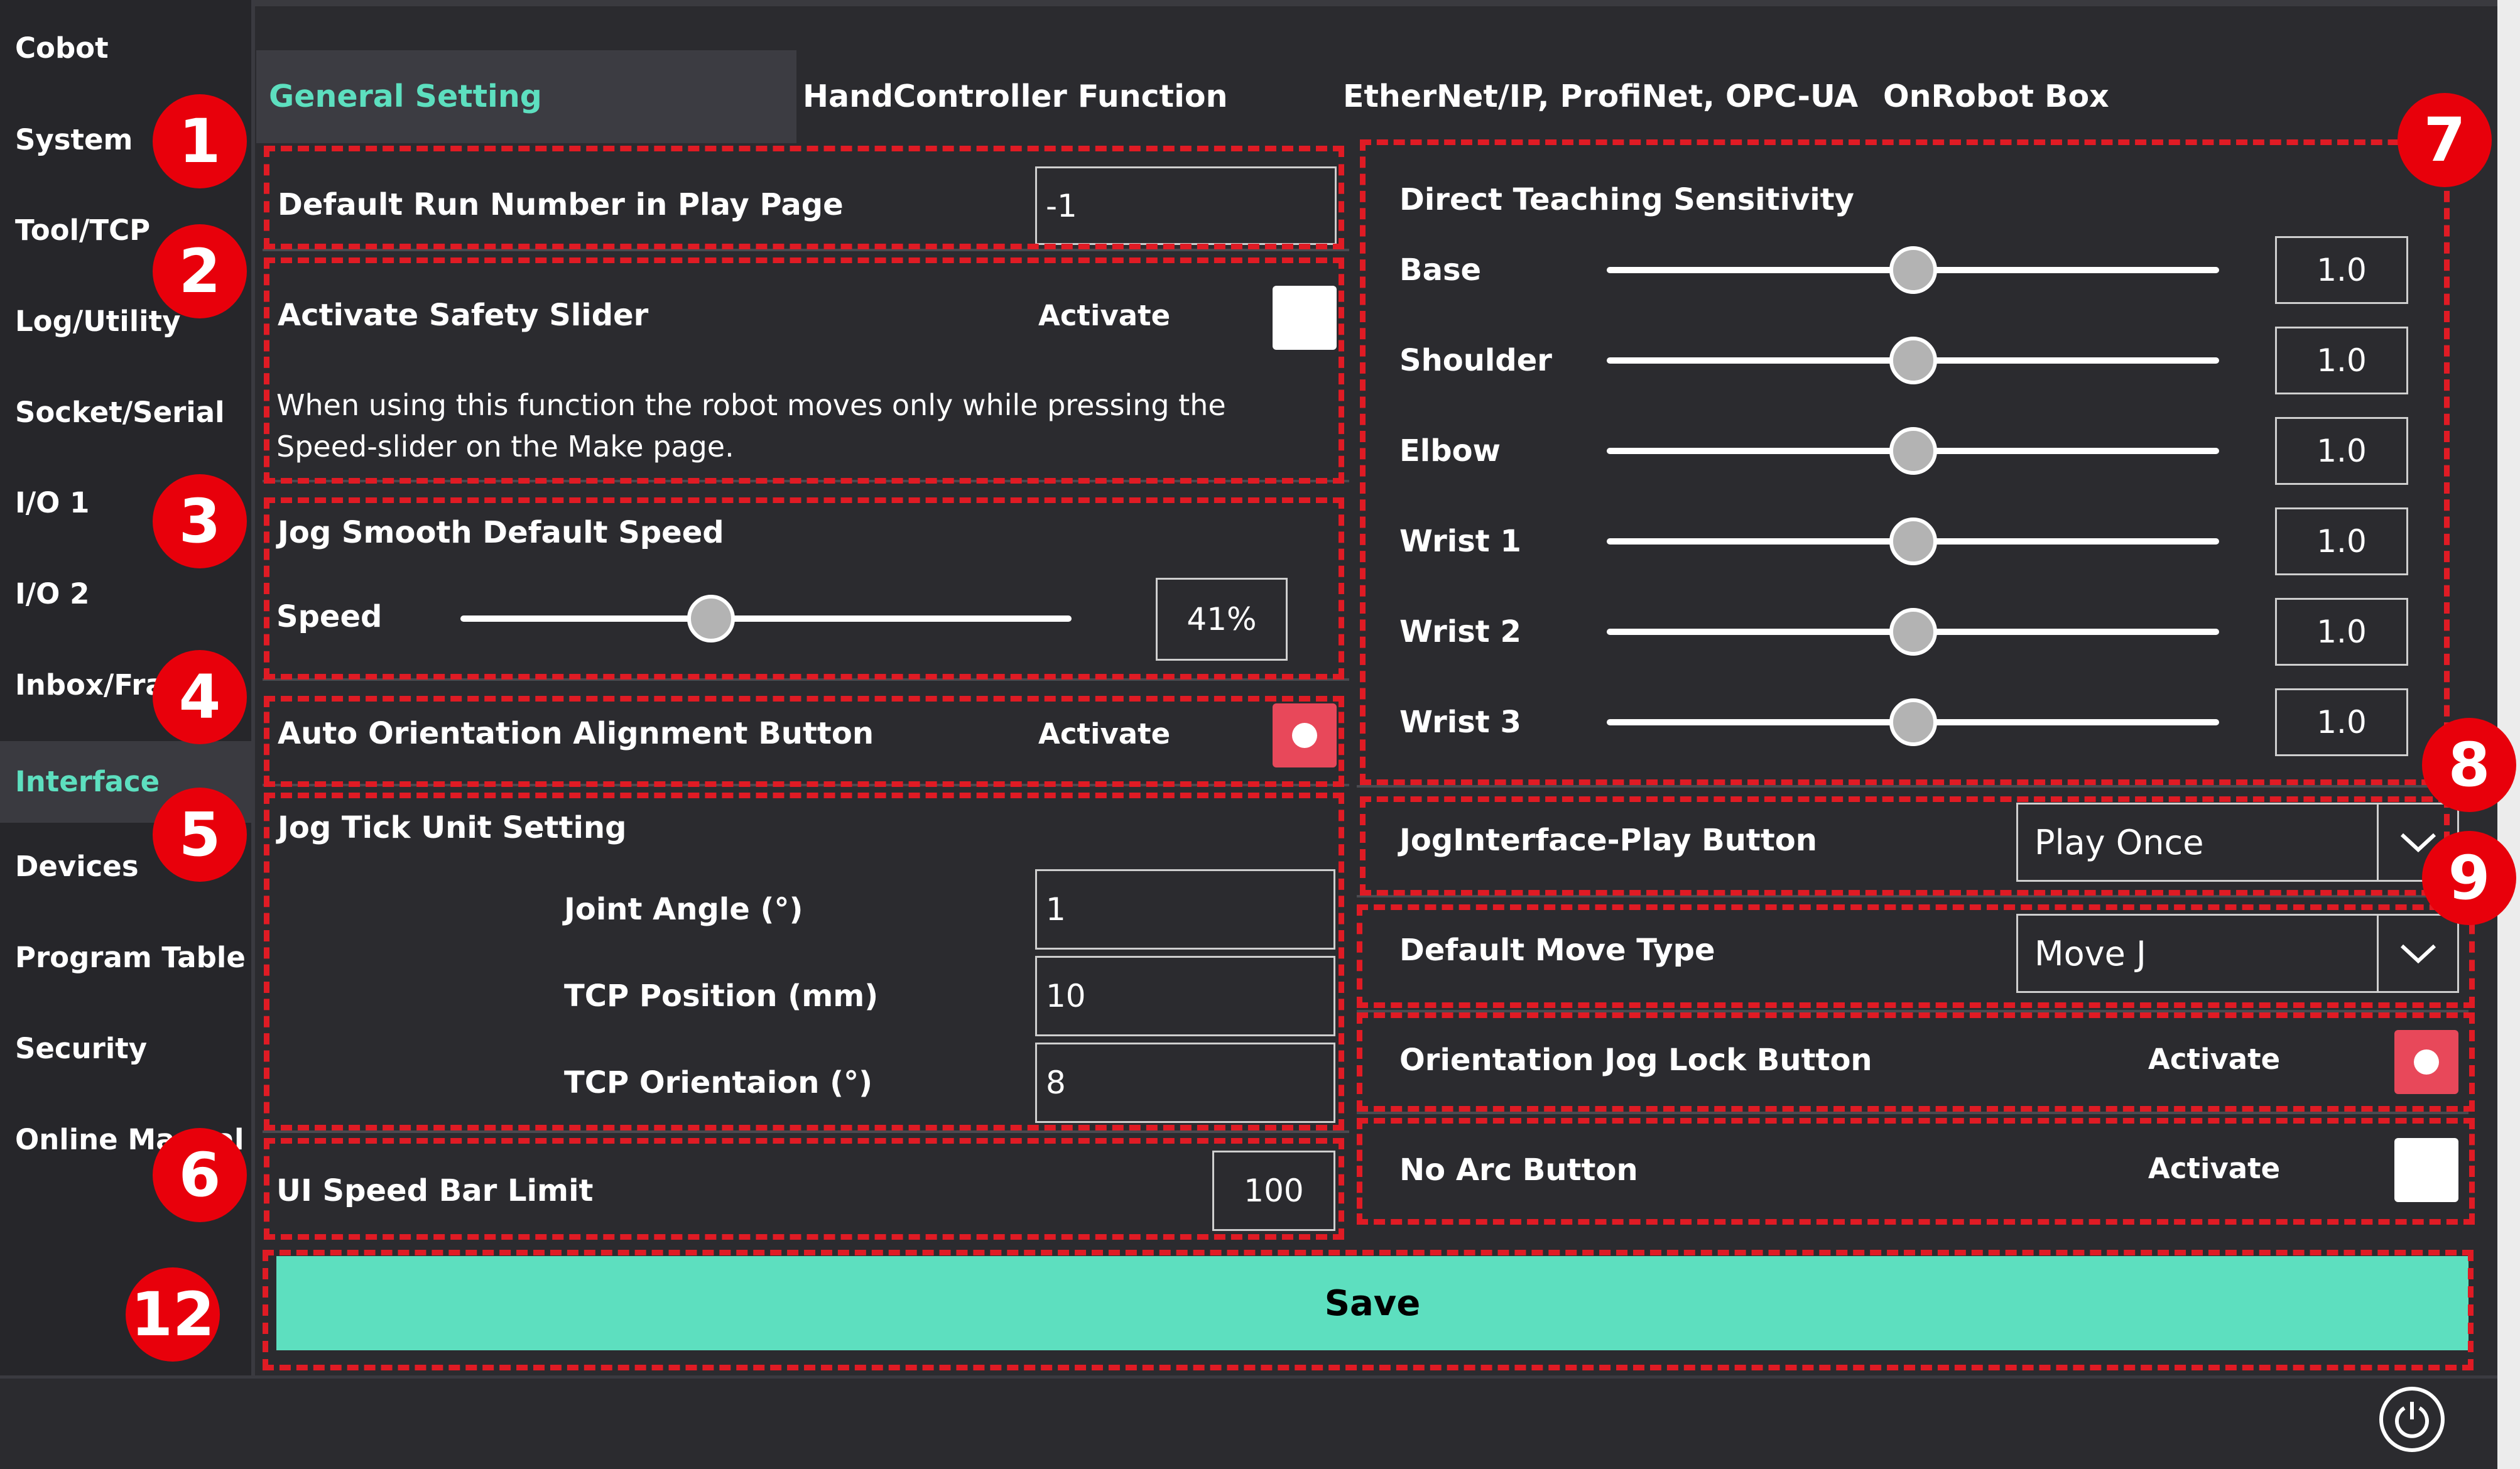 The width and height of the screenshot is (2520, 1469). What do you see at coordinates (253, 688) in the screenshot?
I see `sidebar-divider` at bounding box center [253, 688].